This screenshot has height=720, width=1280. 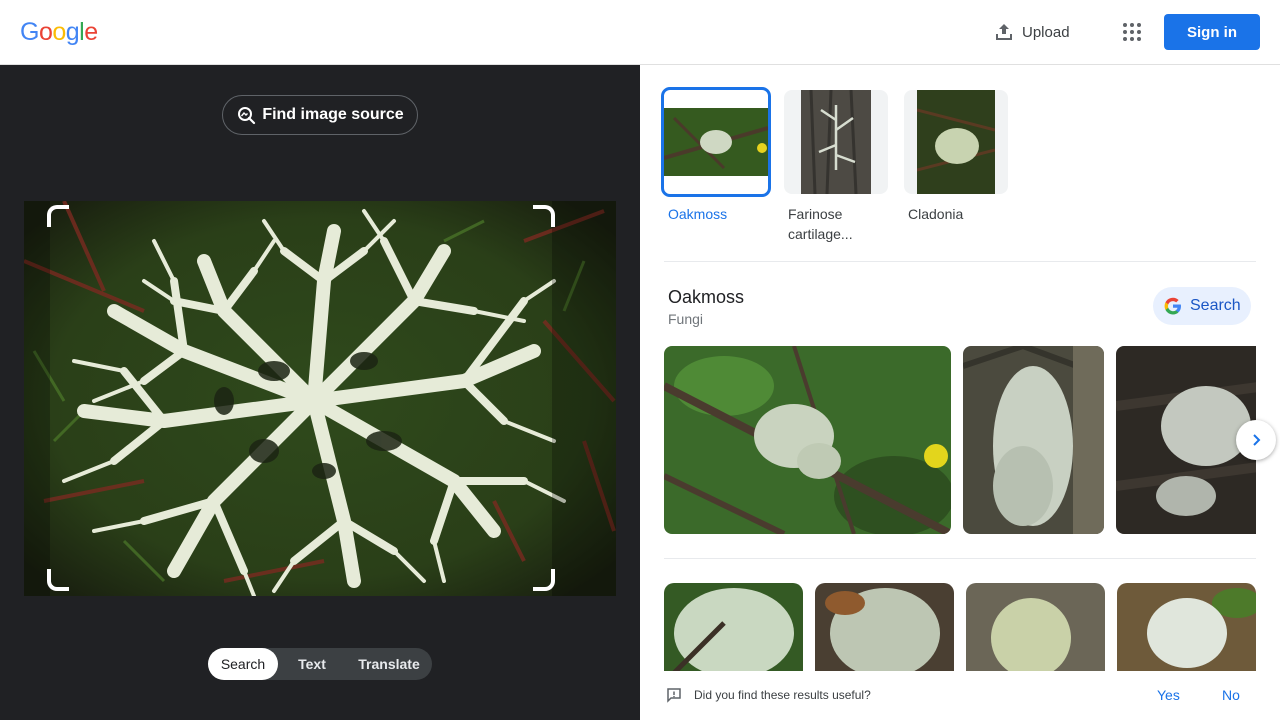 What do you see at coordinates (247, 116) in the screenshot?
I see `image-search-icon` at bounding box center [247, 116].